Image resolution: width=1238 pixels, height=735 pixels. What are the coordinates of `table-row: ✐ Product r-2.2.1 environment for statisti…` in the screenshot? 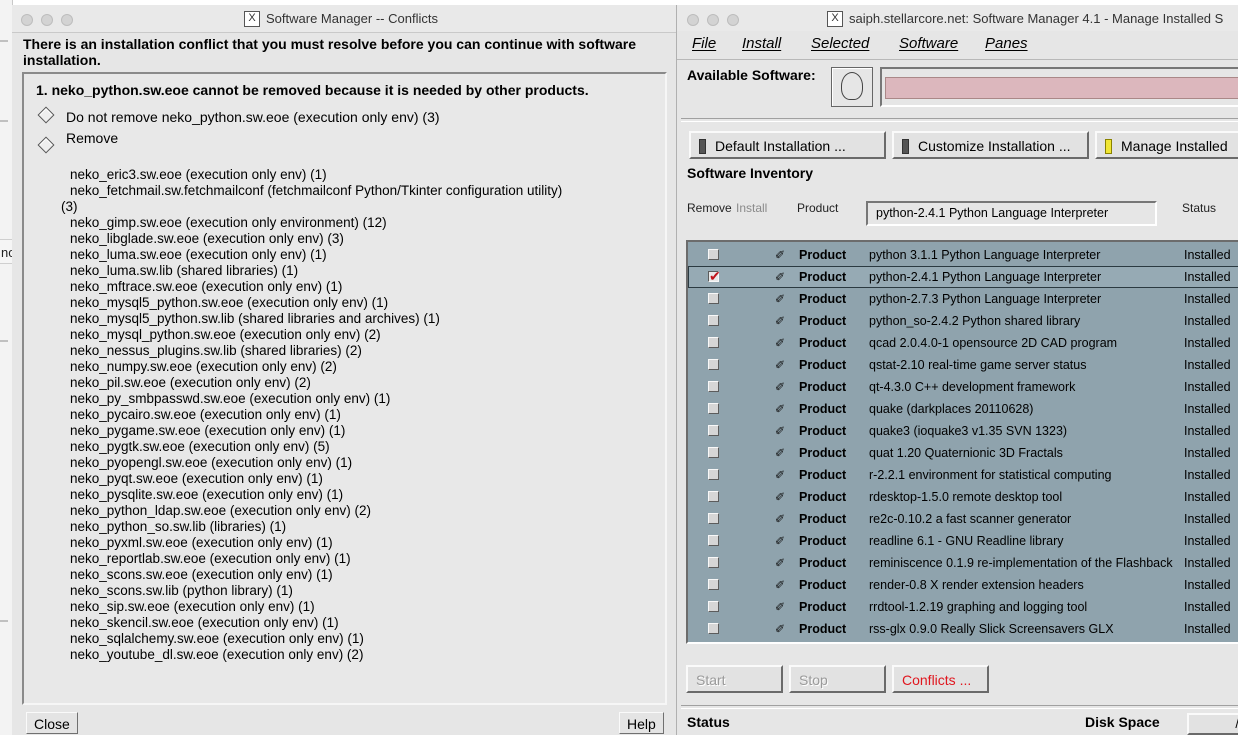 It's located at (963, 475).